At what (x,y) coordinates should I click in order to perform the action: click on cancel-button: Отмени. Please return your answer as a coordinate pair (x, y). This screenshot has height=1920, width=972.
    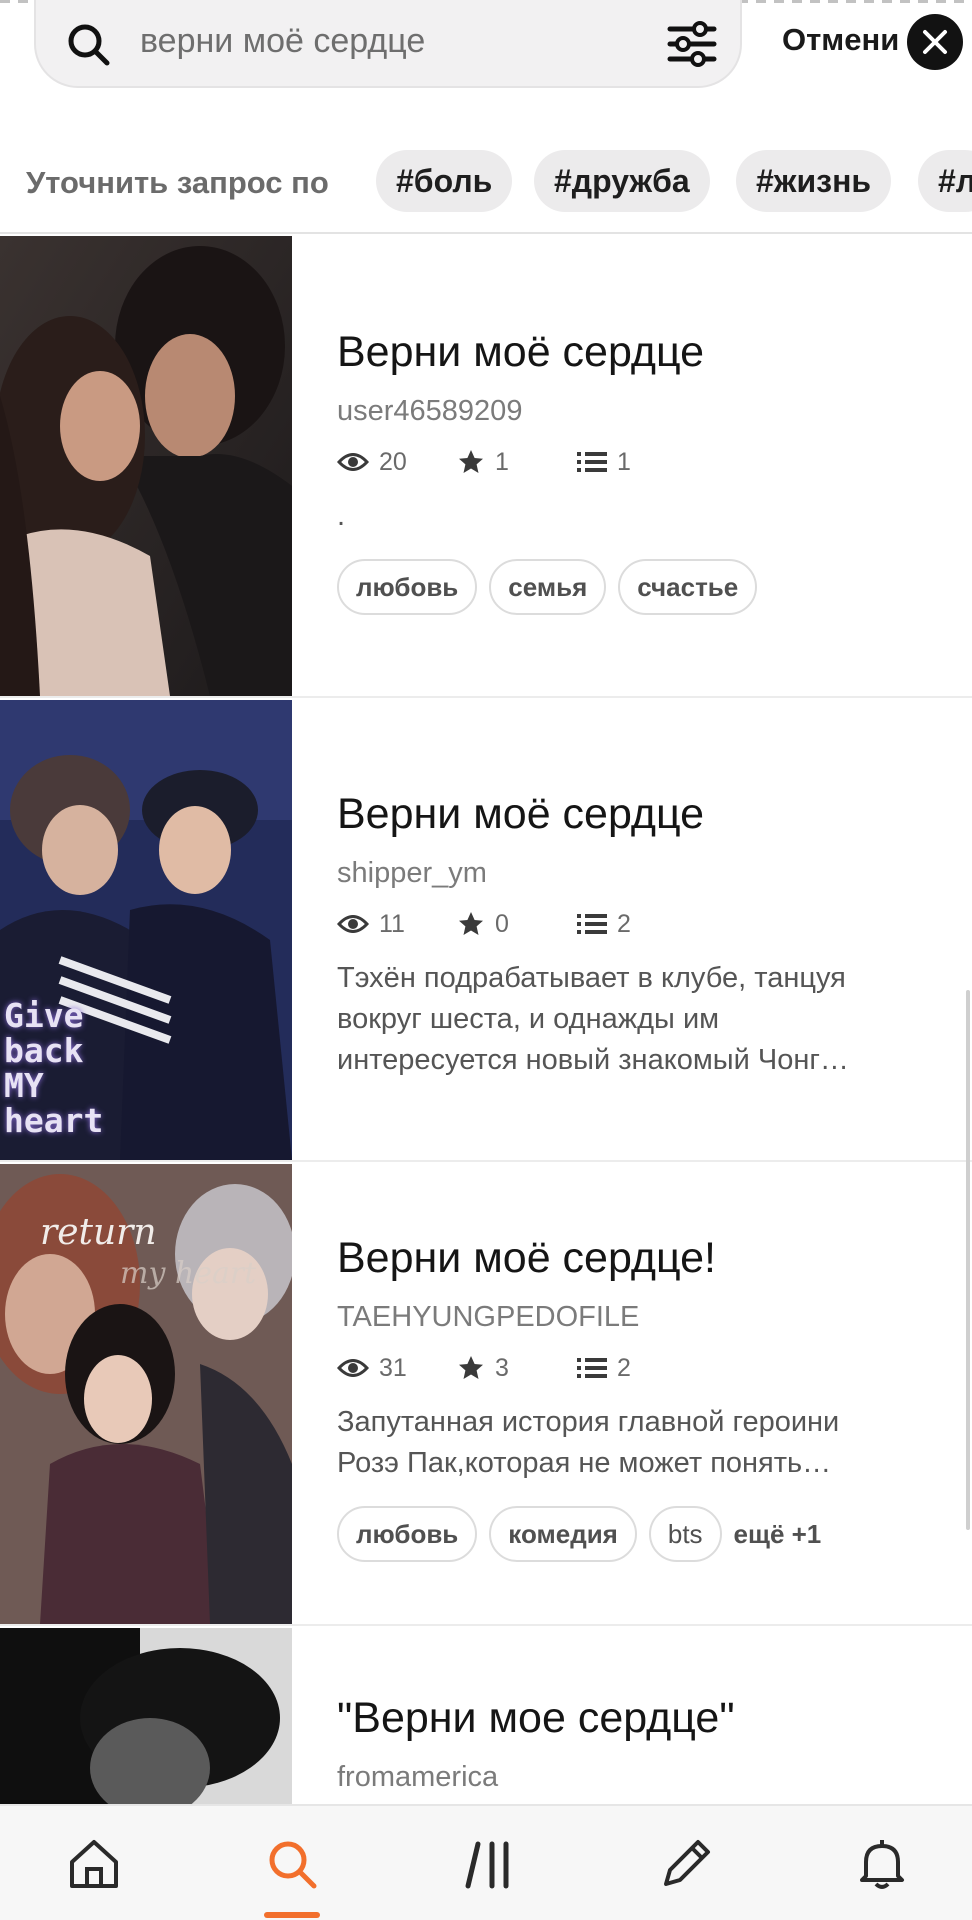
    Looking at the image, I should click on (840, 40).